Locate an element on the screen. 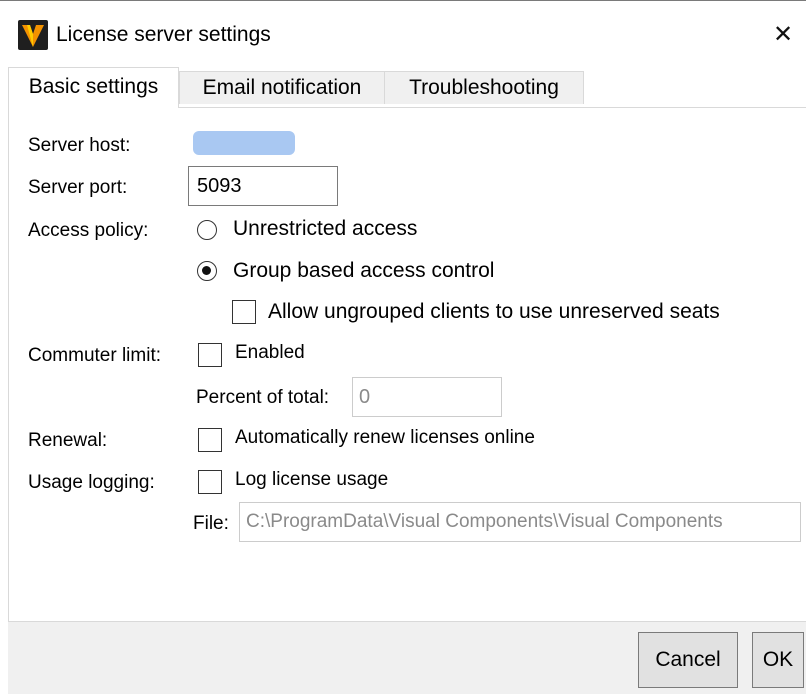  dialog-footer: Cancel OK is located at coordinates (407, 657).